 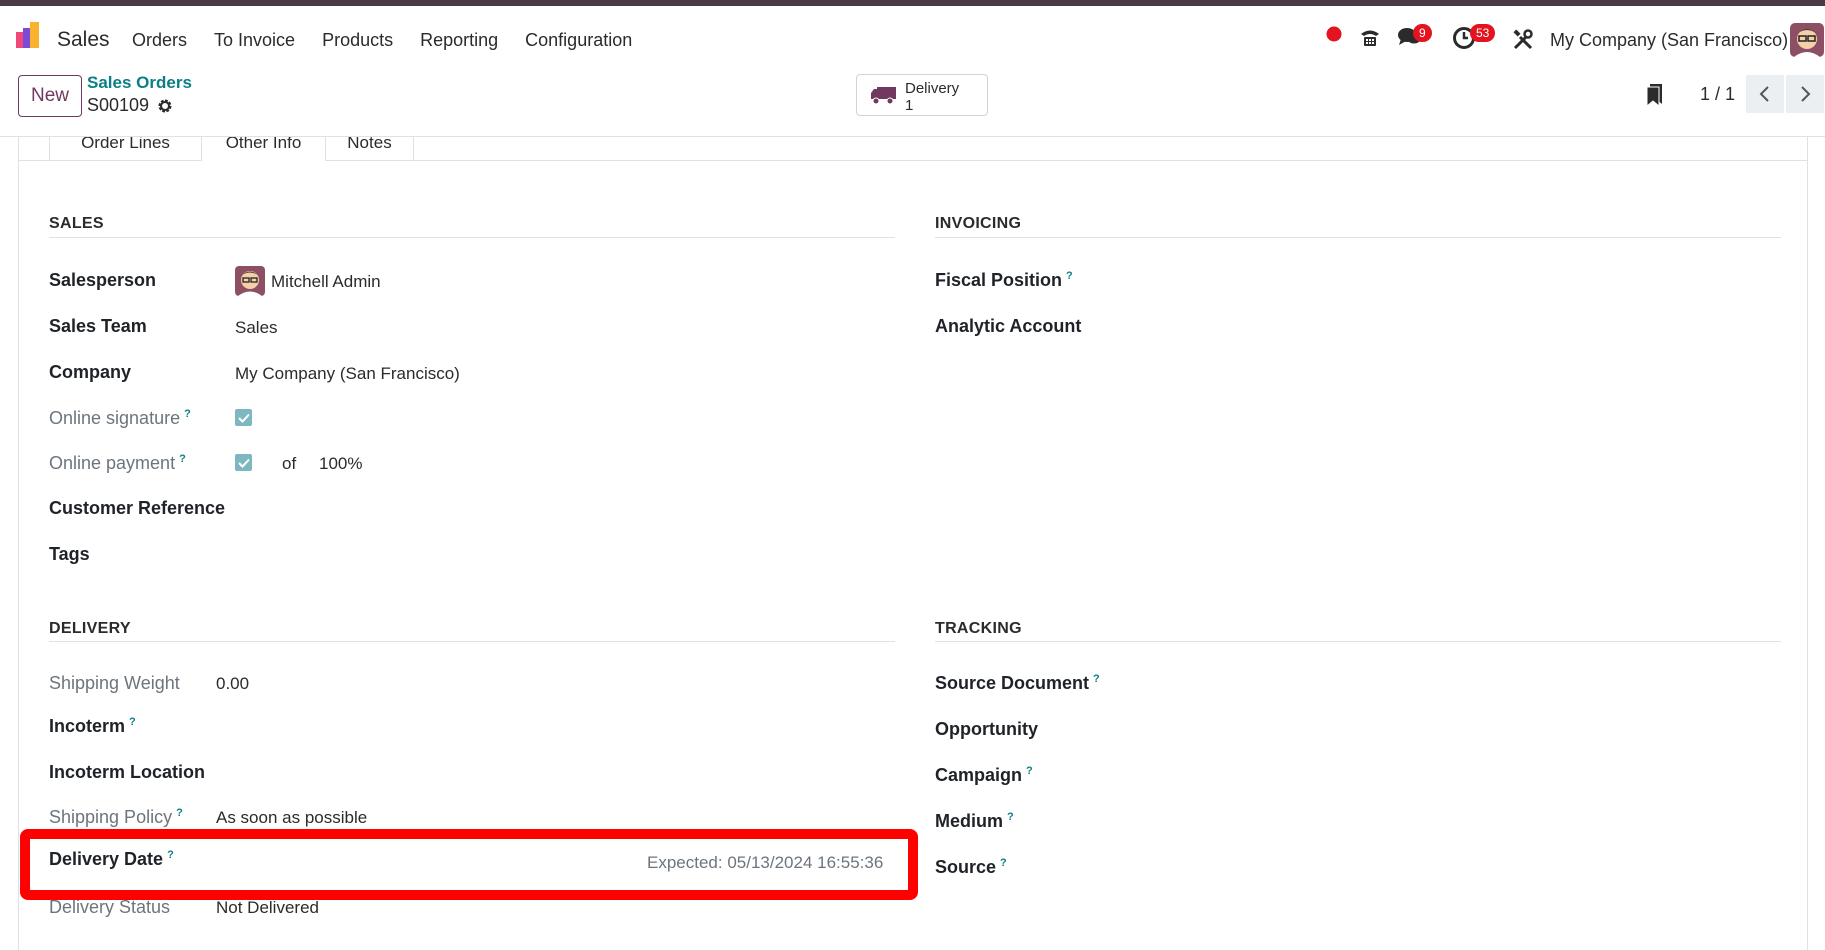 What do you see at coordinates (974, 821) in the screenshot?
I see `medium-label: Medium?` at bounding box center [974, 821].